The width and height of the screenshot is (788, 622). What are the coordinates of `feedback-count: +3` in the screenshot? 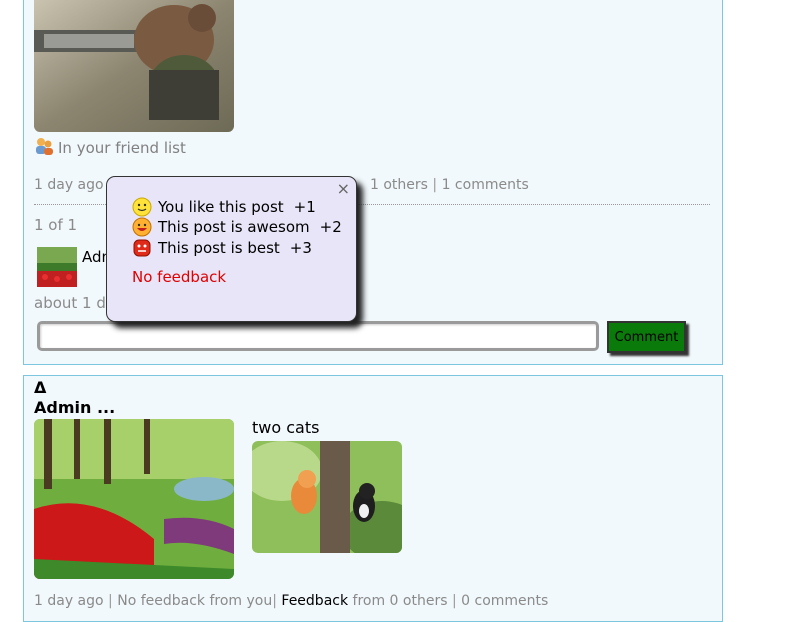 It's located at (300, 248).